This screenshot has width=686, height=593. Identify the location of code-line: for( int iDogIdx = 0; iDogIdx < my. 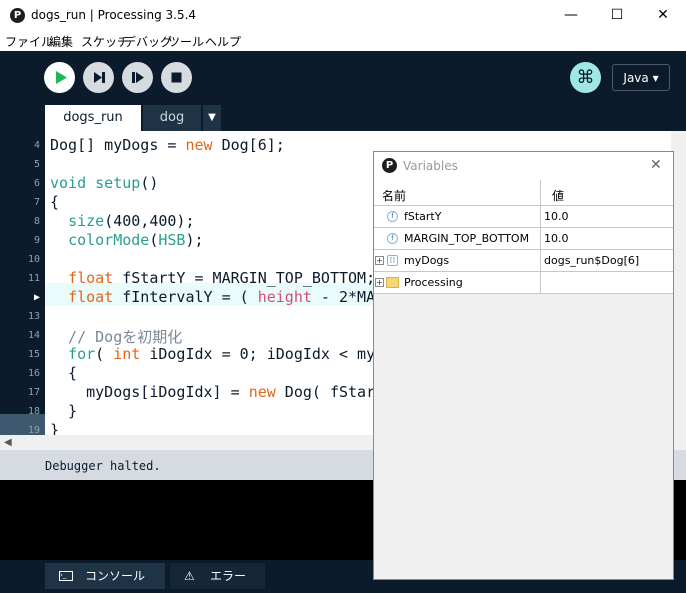
(212, 354).